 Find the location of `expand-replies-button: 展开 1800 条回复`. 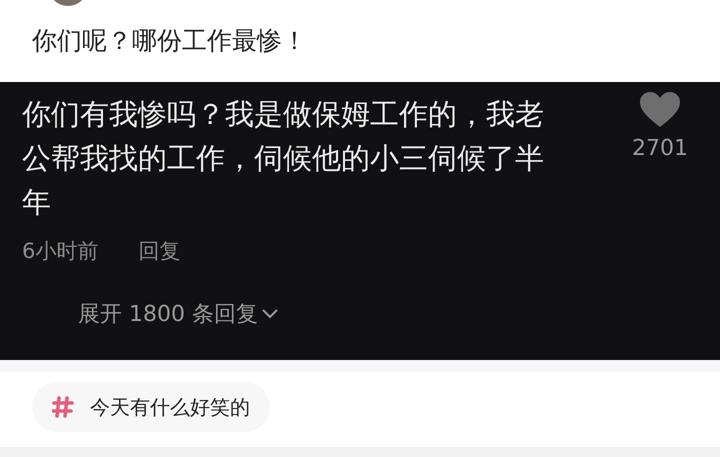

expand-replies-button: 展开 1800 条回复 is located at coordinates (178, 314).